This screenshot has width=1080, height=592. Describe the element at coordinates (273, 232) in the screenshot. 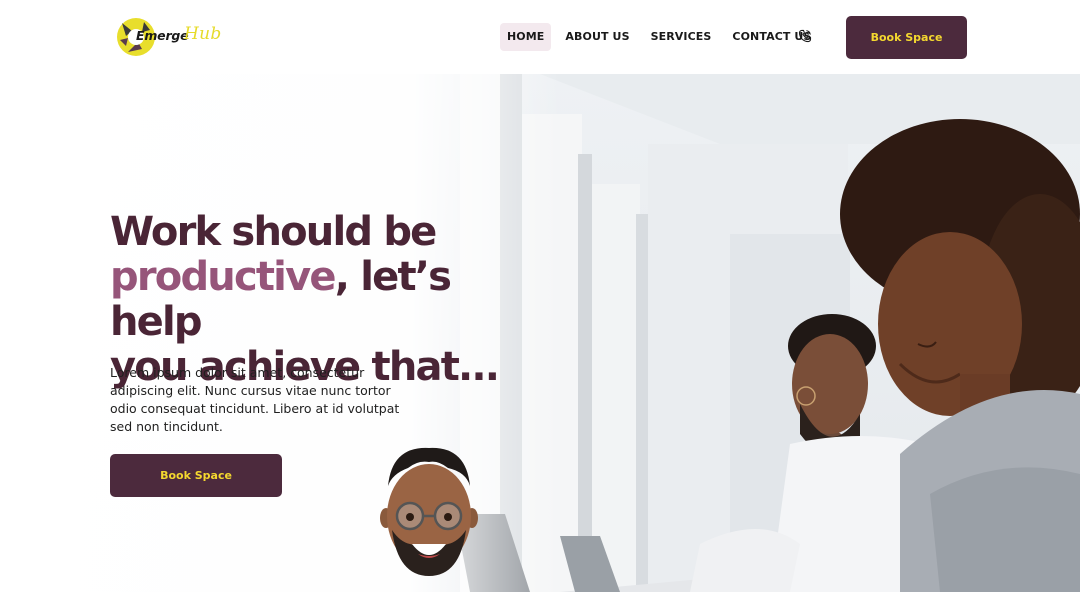

I see `headline-line-1: Work should be` at that location.